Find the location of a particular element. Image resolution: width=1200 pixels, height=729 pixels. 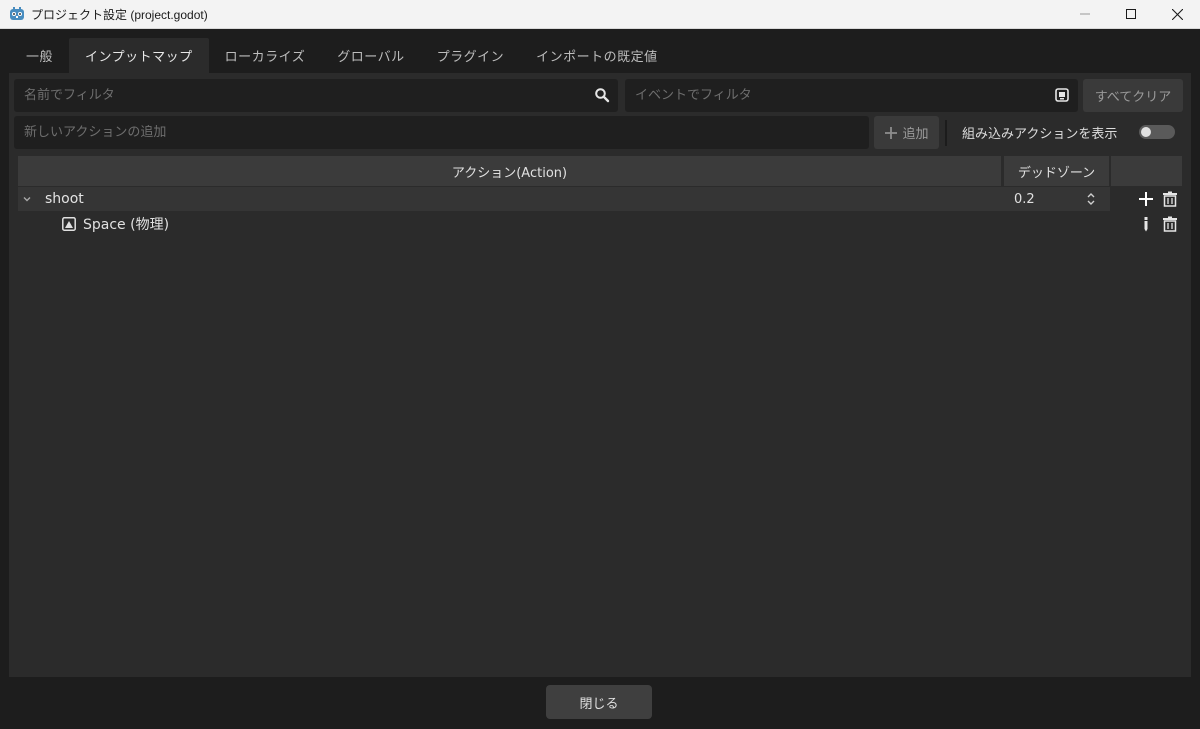

tab-globals: グローバル is located at coordinates (370, 55).